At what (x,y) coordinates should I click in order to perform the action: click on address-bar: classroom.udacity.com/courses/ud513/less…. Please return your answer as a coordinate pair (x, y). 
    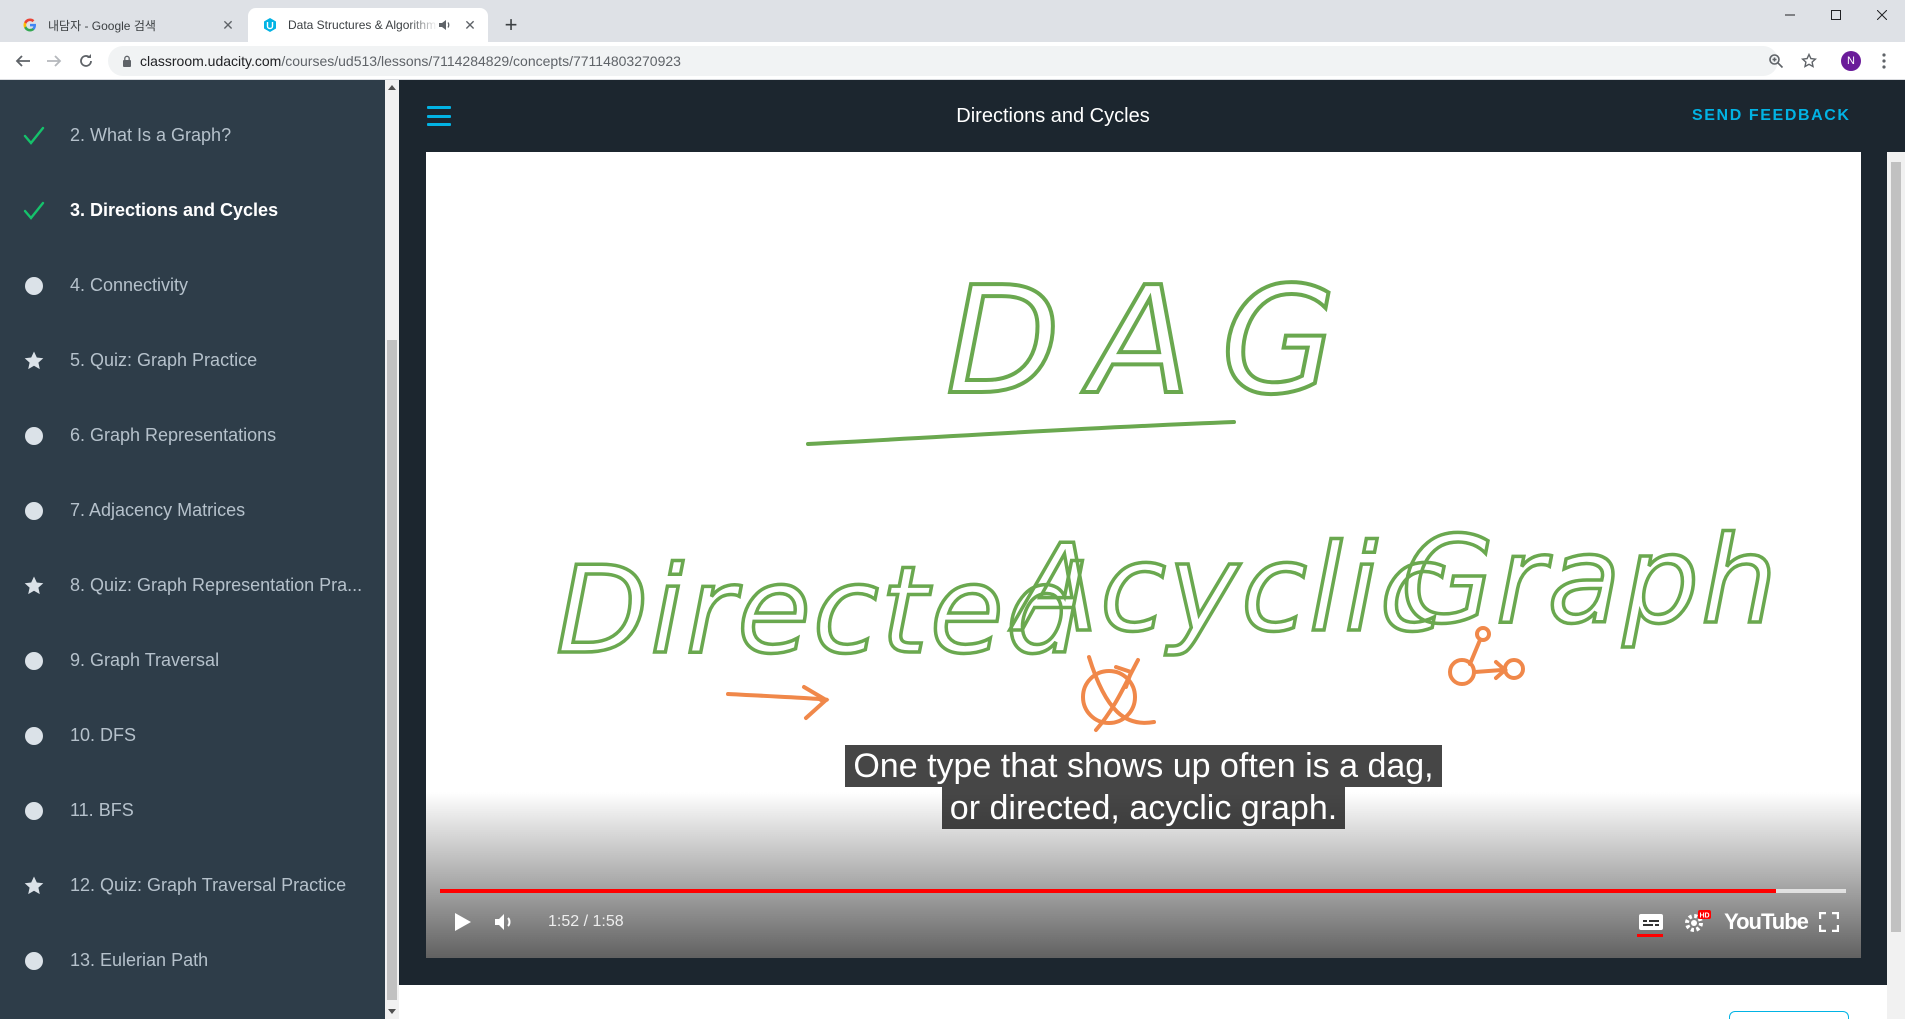
    Looking at the image, I should click on (943, 61).